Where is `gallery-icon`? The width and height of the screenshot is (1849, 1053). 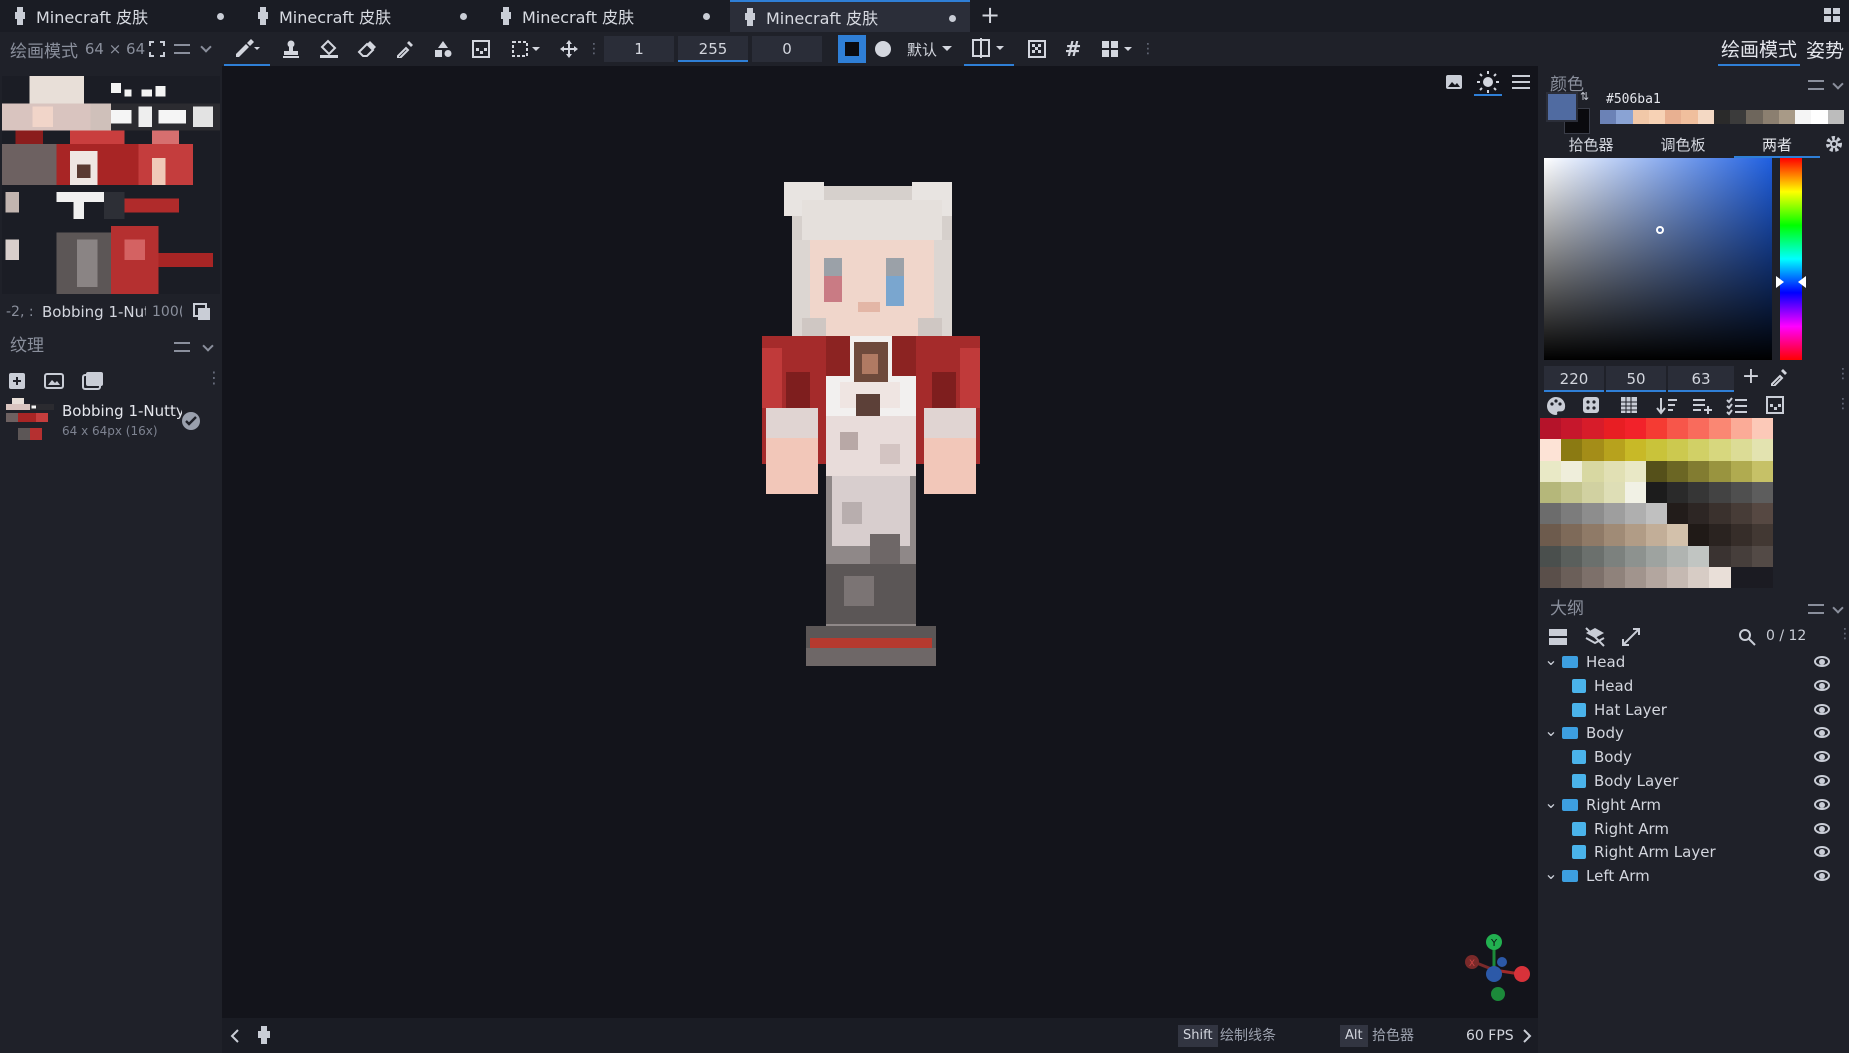
gallery-icon is located at coordinates (93, 380).